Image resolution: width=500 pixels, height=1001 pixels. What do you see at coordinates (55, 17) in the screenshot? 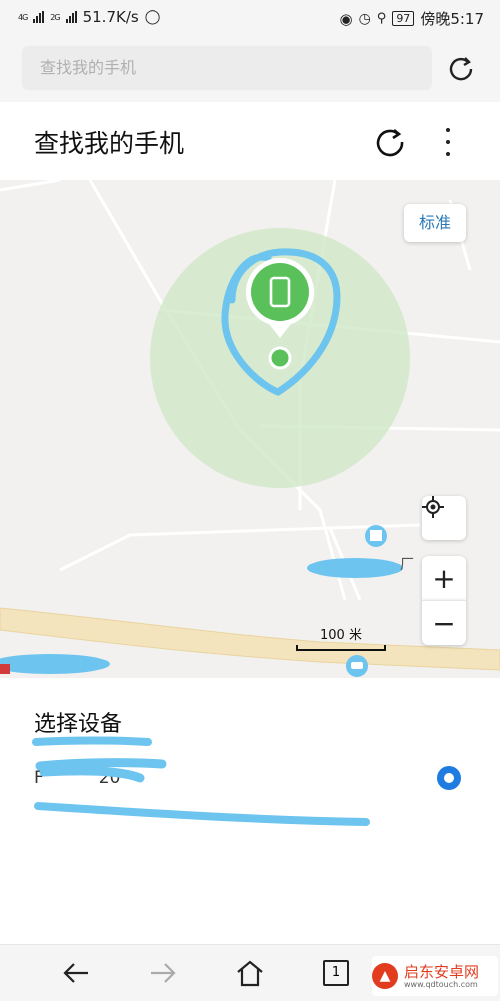
I see `network-type-2: 2G` at bounding box center [55, 17].